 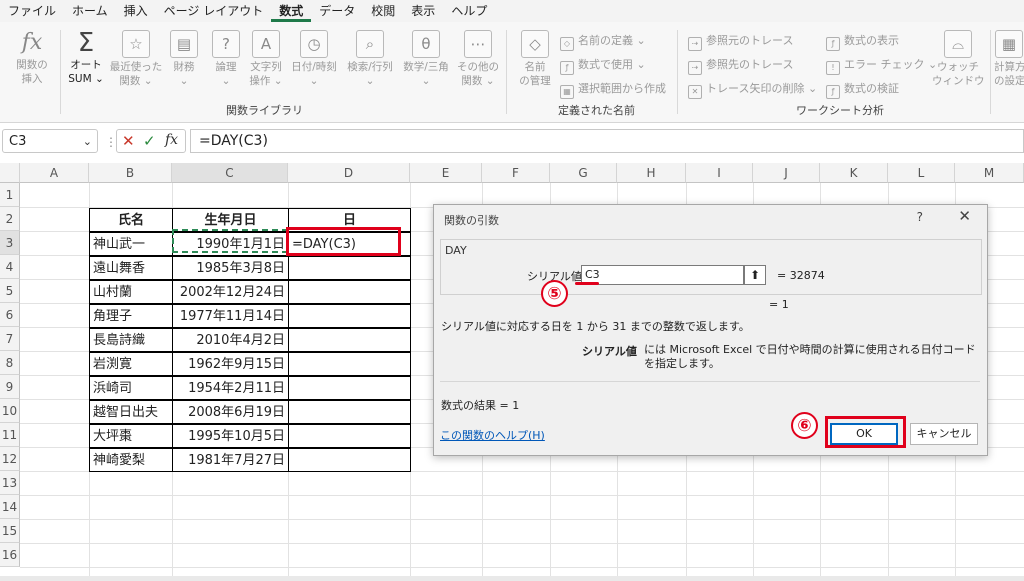 What do you see at coordinates (10, 339) in the screenshot?
I see `row-header: 7` at bounding box center [10, 339].